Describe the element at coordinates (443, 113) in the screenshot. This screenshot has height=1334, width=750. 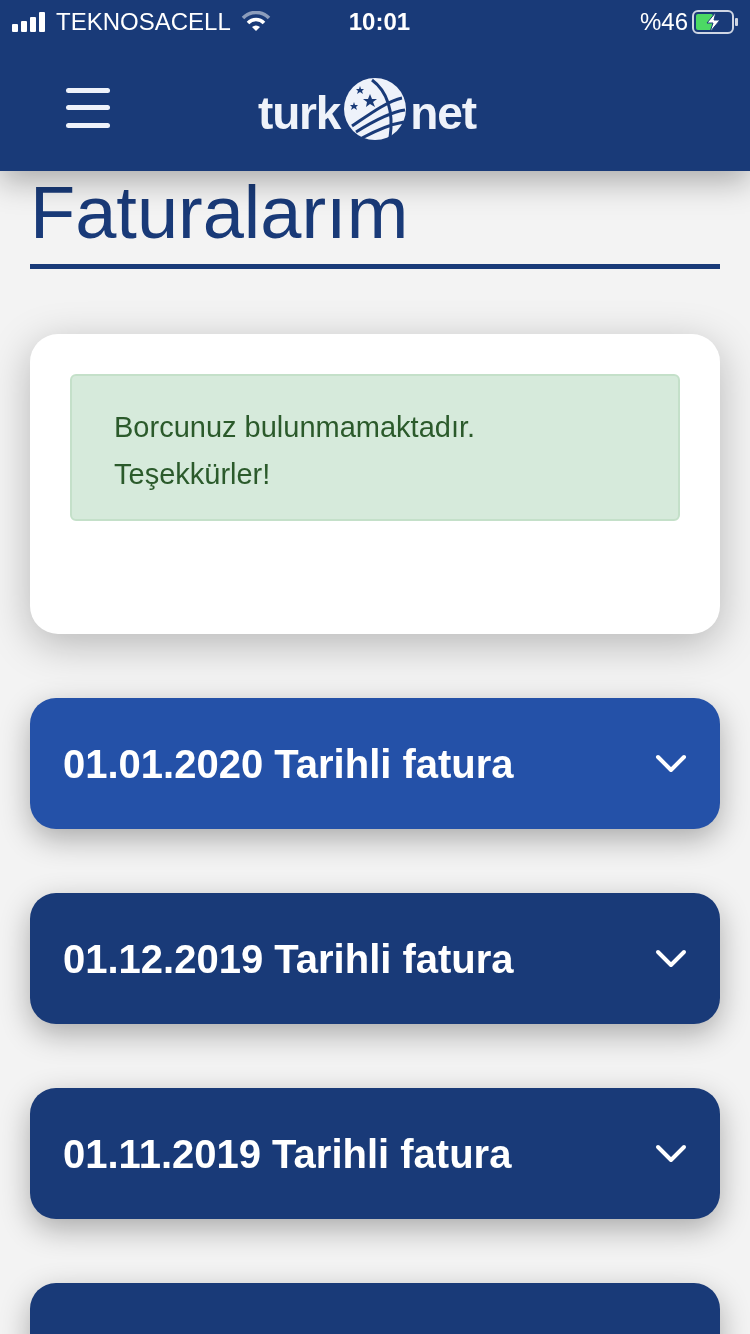
I see `logo-text: net` at that location.